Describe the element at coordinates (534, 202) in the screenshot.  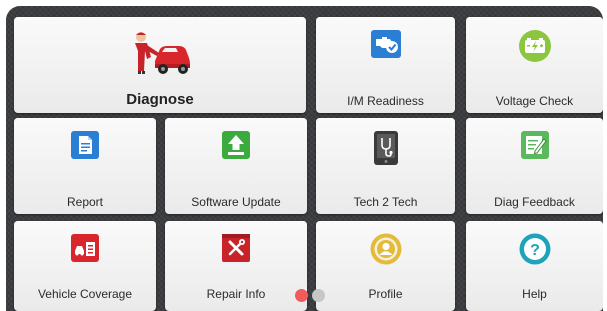
I see `diag-feedback-label: Diag Feedback` at that location.